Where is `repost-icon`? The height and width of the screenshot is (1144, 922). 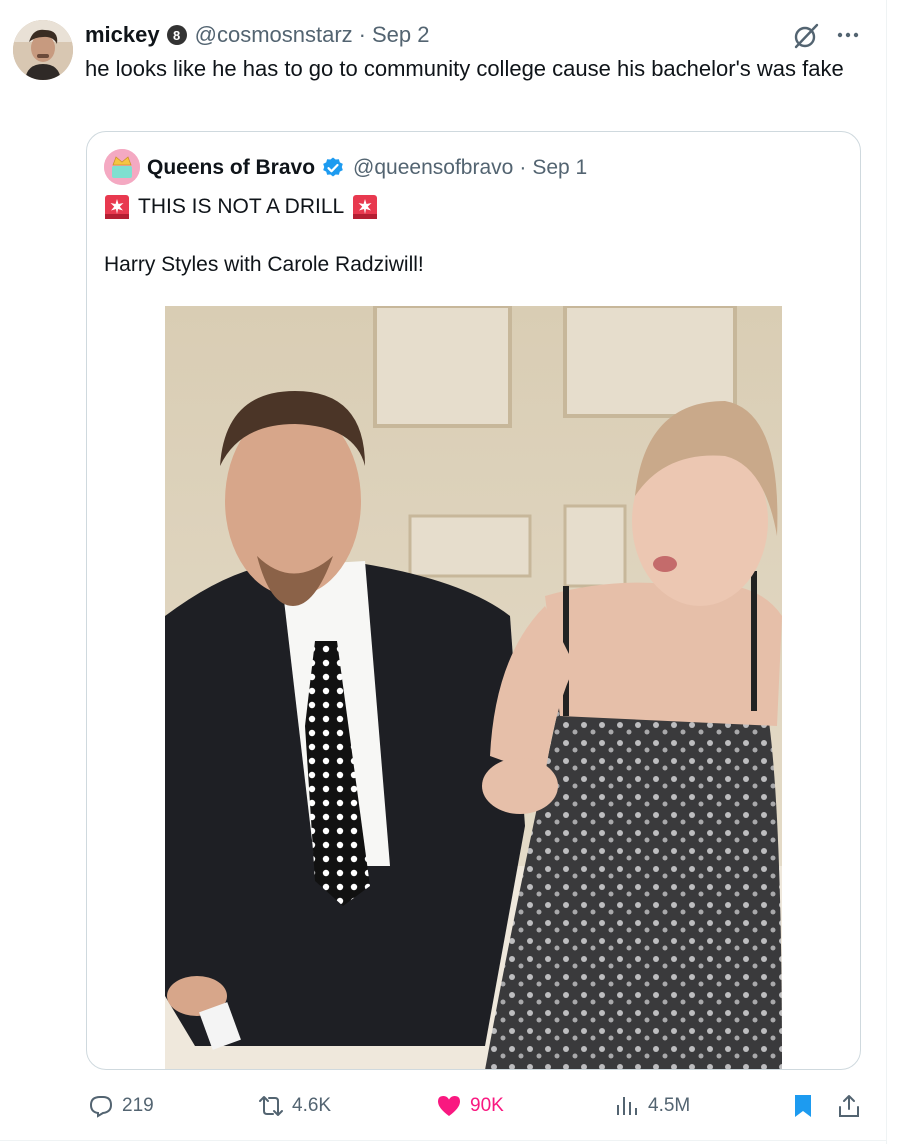 repost-icon is located at coordinates (271, 1106).